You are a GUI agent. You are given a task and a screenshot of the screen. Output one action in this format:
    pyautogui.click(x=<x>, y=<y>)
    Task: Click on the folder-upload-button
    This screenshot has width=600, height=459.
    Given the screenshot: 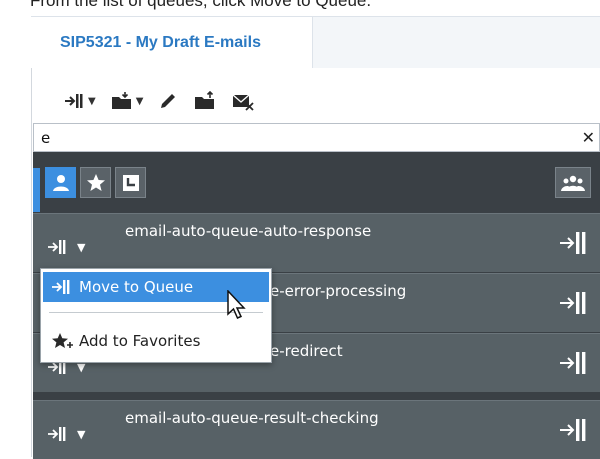 What is the action you would take?
    pyautogui.click(x=205, y=101)
    